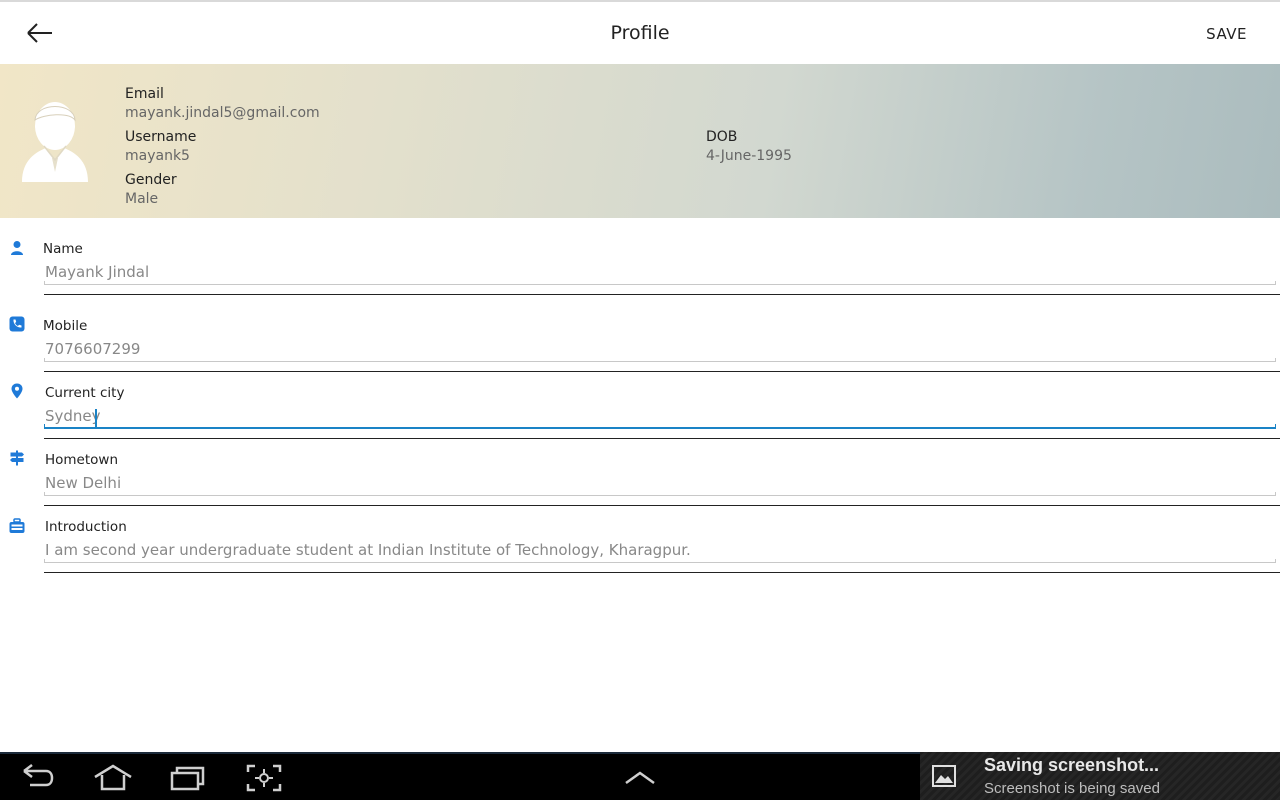 This screenshot has width=1280, height=800. What do you see at coordinates (63, 249) in the screenshot?
I see `name-label: Name` at bounding box center [63, 249].